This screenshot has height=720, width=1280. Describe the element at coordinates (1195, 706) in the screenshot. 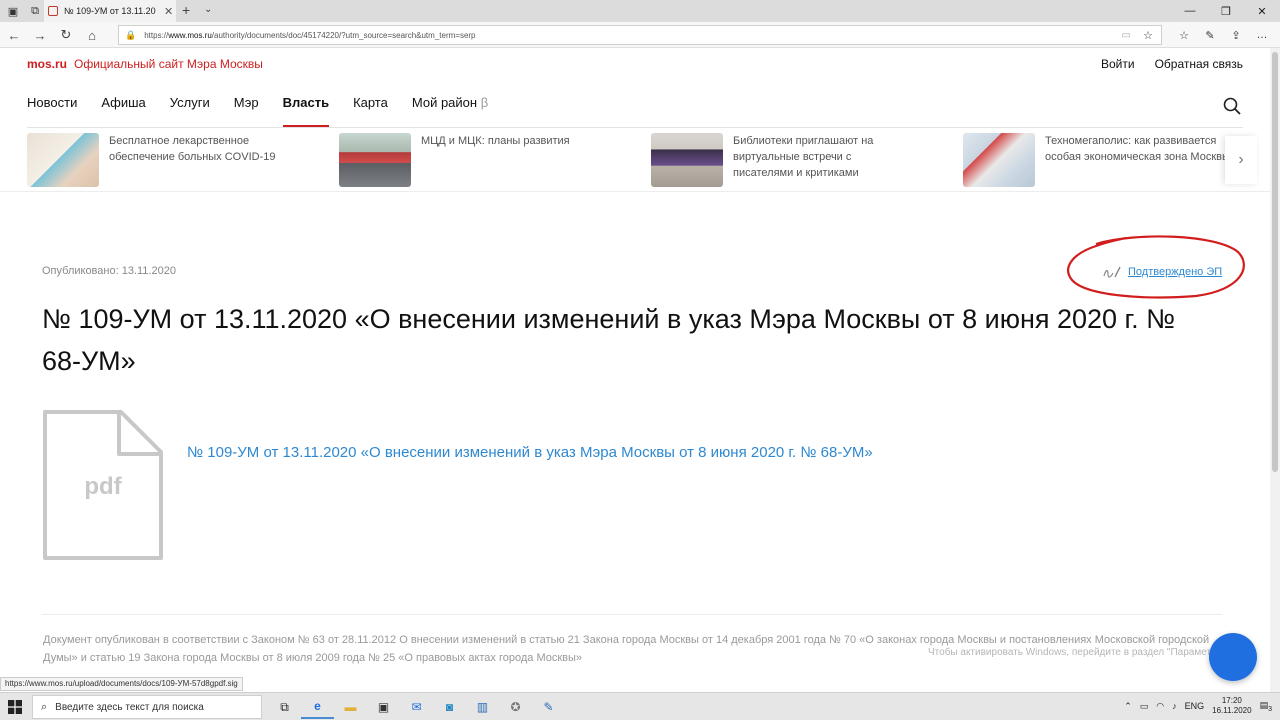

I see `input-language: ENG` at that location.